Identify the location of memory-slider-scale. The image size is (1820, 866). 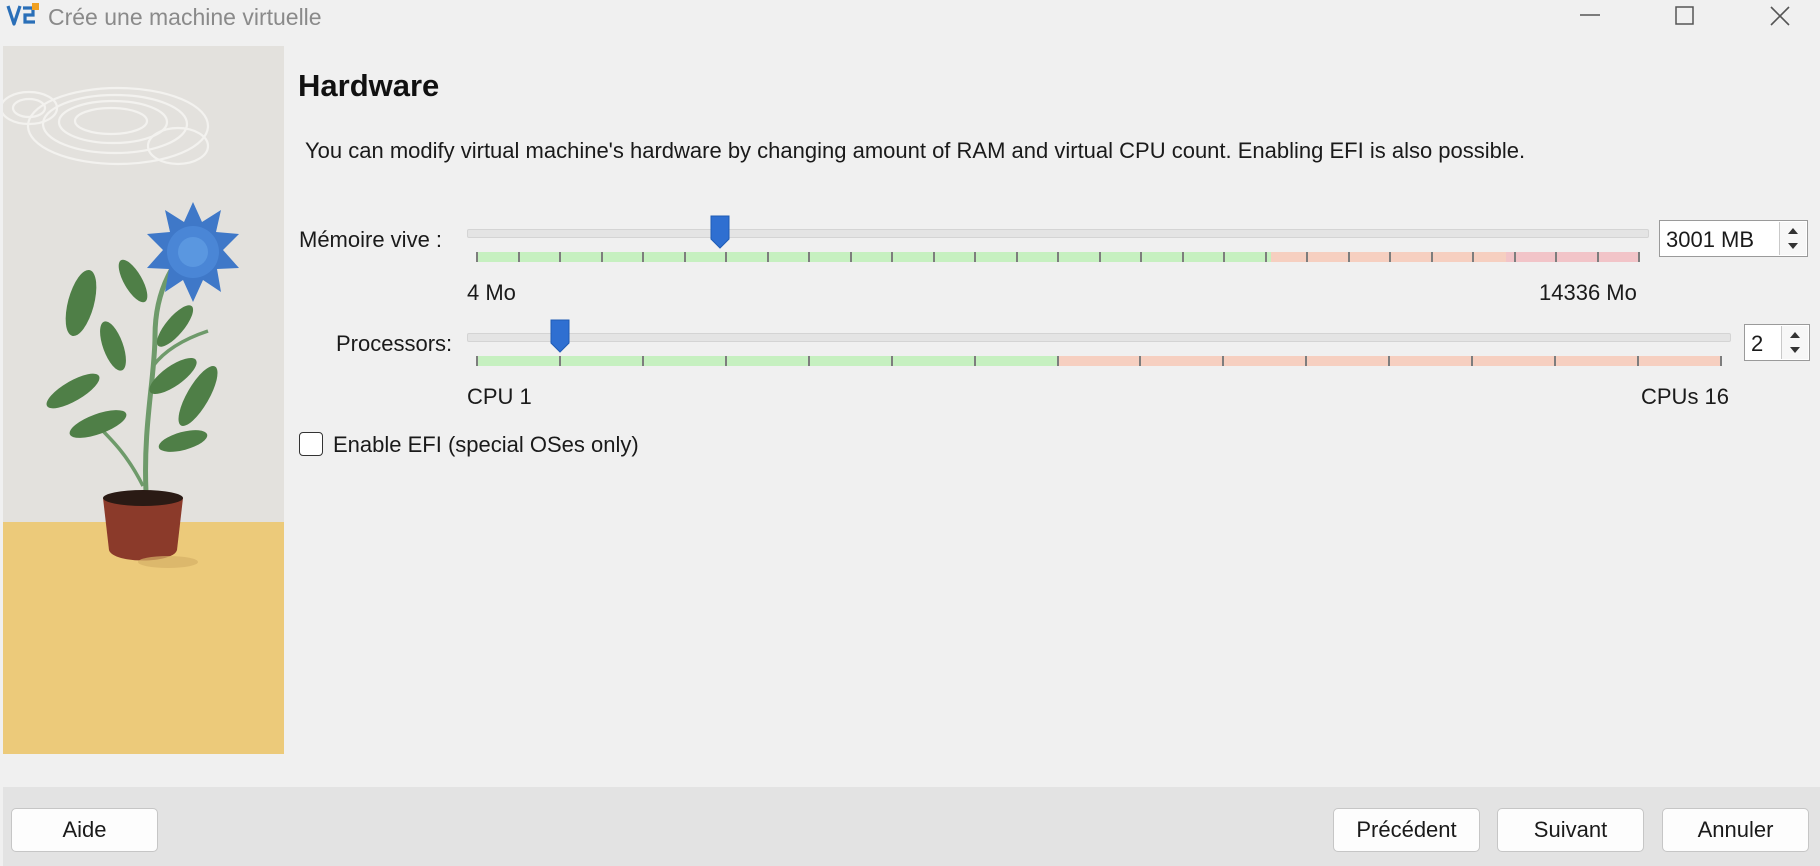
(1058, 257).